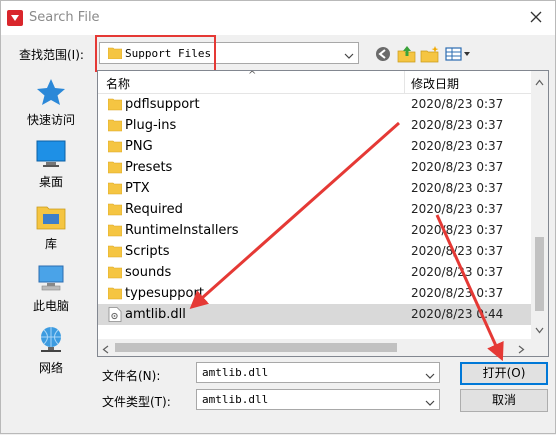 This screenshot has width=556, height=435. What do you see at coordinates (539, 274) in the screenshot?
I see `vertical-scroll-thumb` at bounding box center [539, 274].